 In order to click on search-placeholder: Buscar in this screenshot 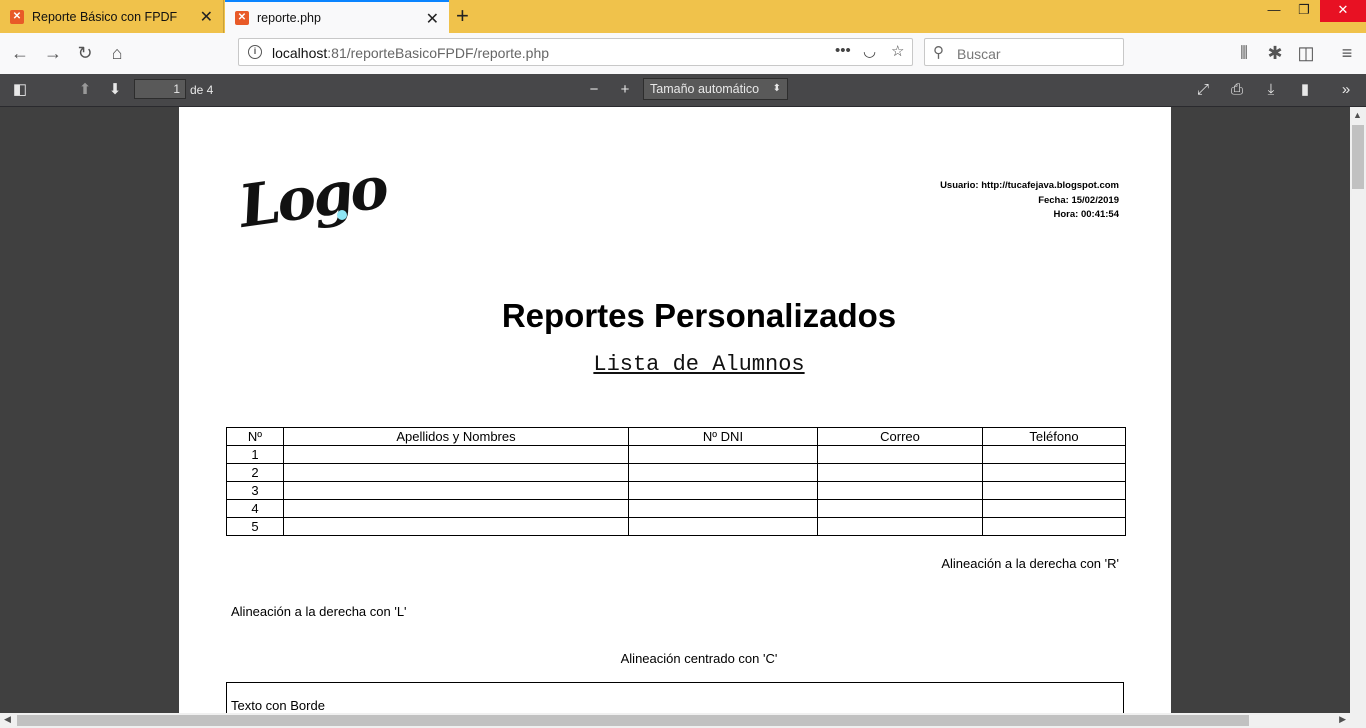, I will do `click(979, 54)`.